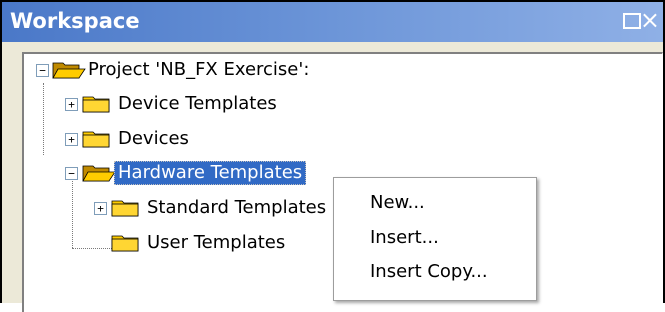 The width and height of the screenshot is (665, 312). Describe the element at coordinates (210, 173) in the screenshot. I see `tree-item-hardware-templates: Hardware Templates` at that location.